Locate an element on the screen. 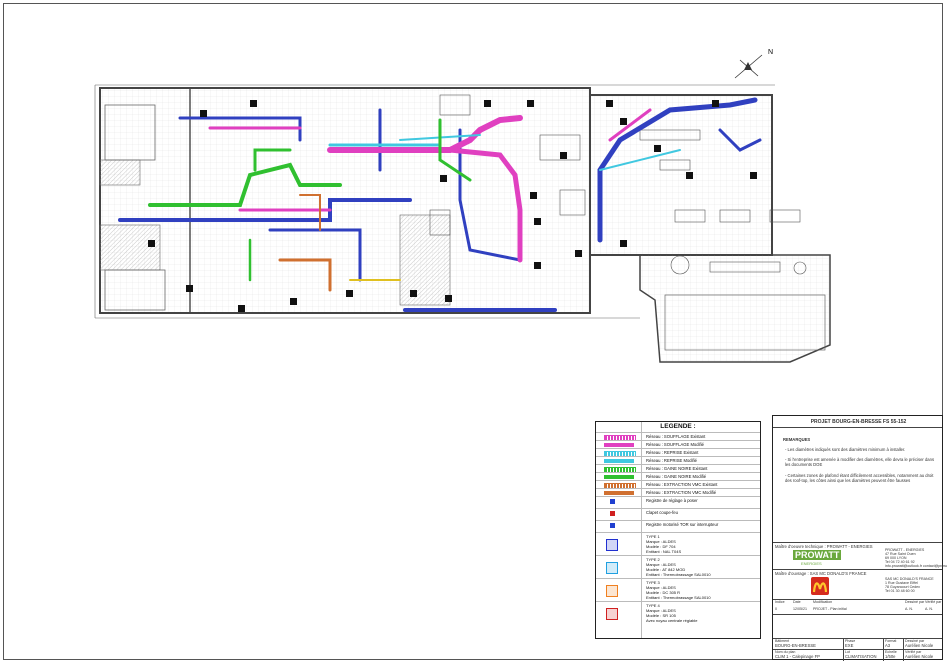 Image resolution: width=947 pixels, height=664 pixels. legend-row: Réseau : SOUFFLAGE Existant is located at coordinates (678, 436).